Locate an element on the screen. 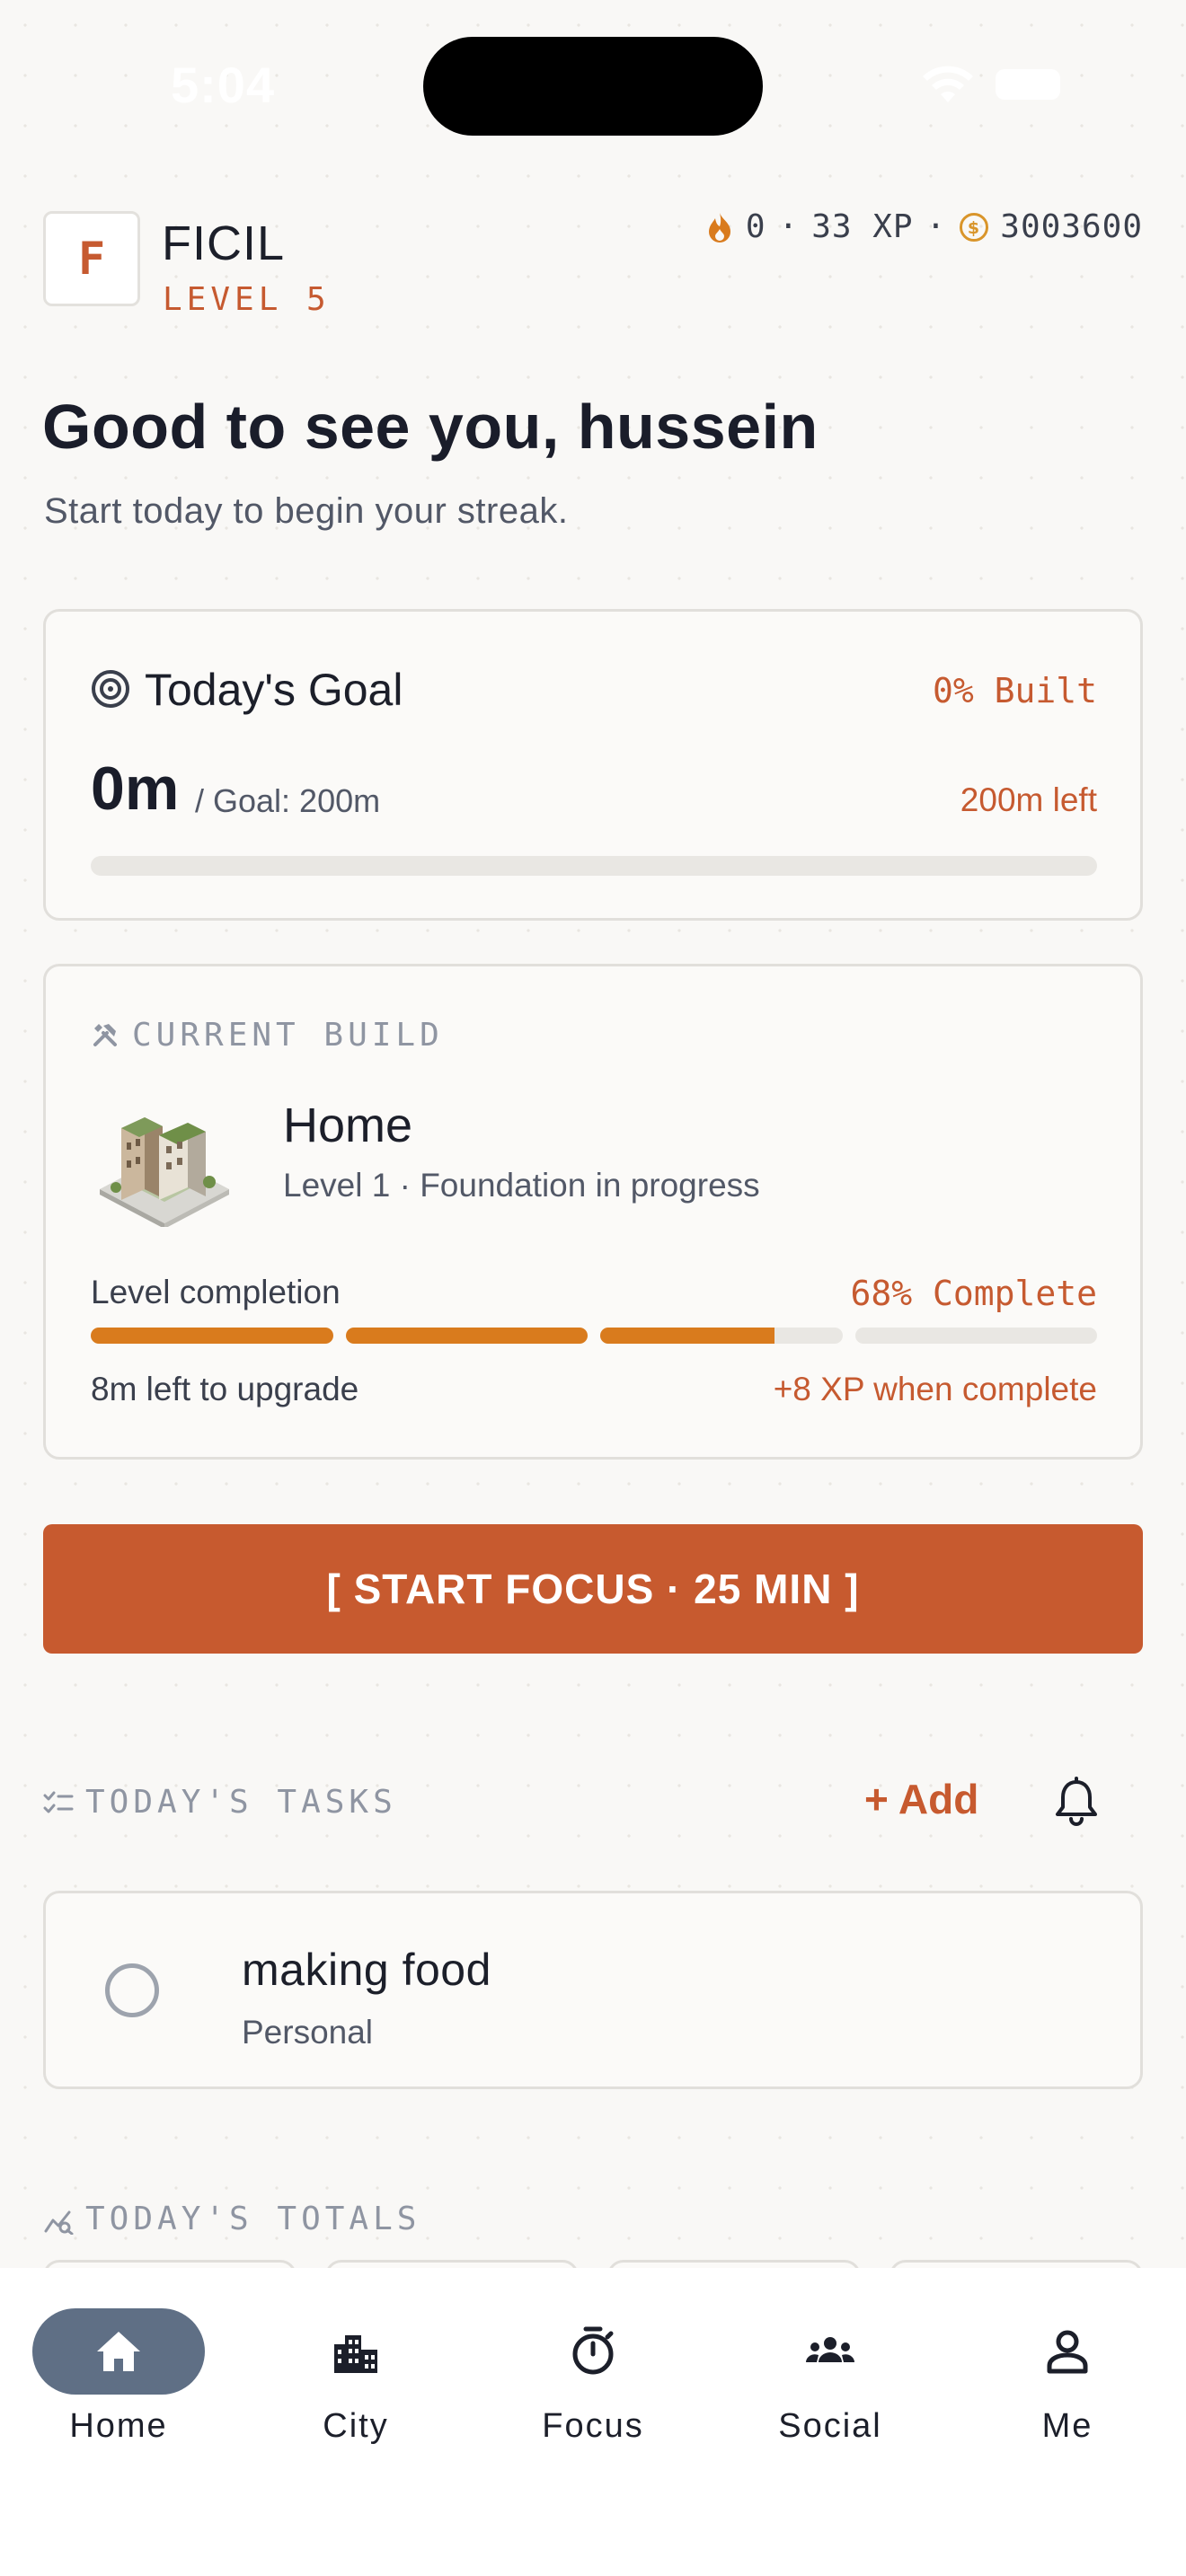 Image resolution: width=1186 pixels, height=2576 pixels. app-logo: F is located at coordinates (91, 258).